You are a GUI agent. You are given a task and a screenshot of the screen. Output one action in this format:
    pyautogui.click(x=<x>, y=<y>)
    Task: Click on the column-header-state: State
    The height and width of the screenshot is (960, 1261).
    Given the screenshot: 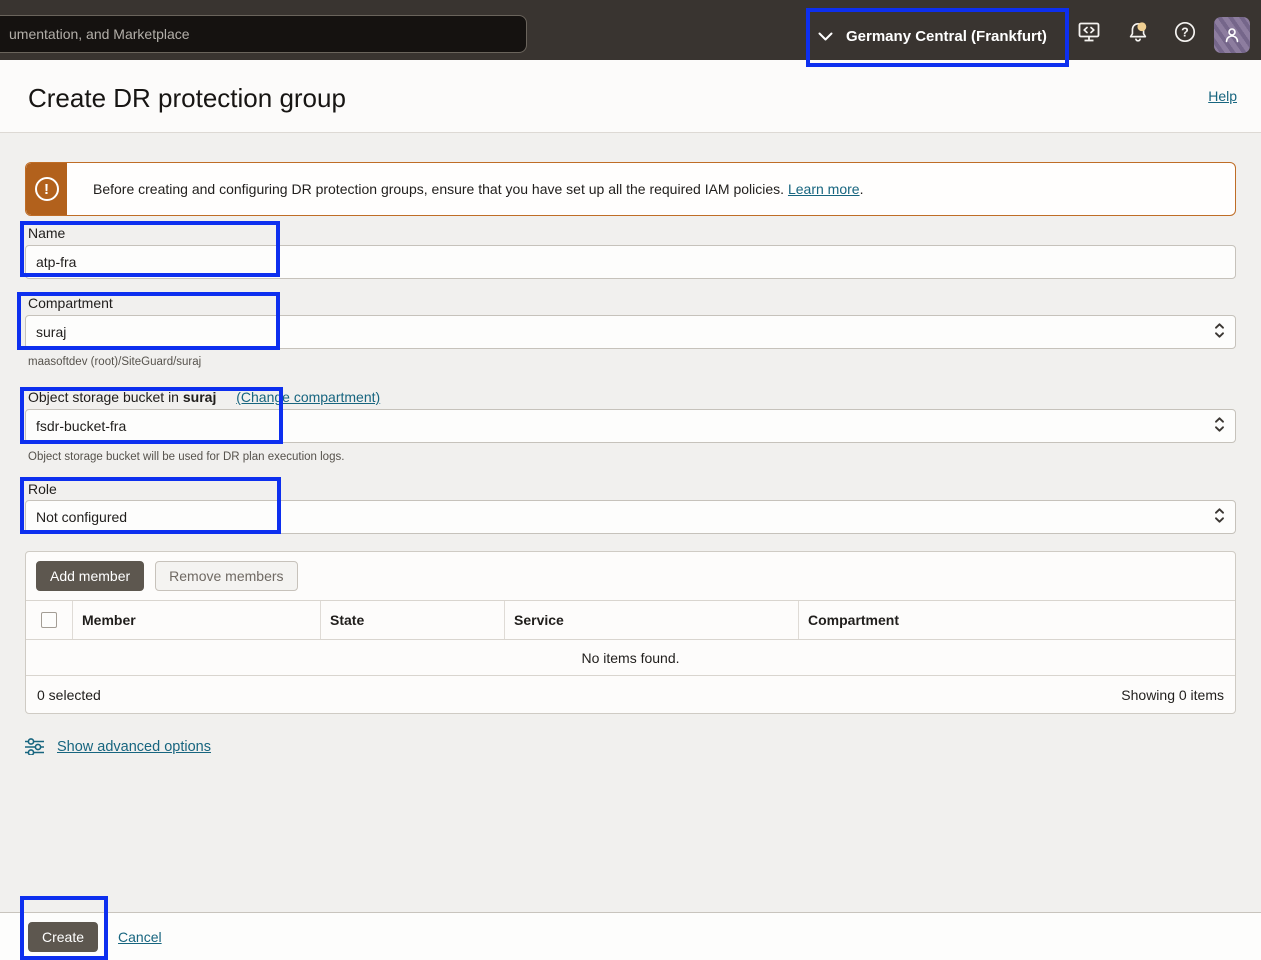 What is the action you would take?
    pyautogui.click(x=413, y=620)
    